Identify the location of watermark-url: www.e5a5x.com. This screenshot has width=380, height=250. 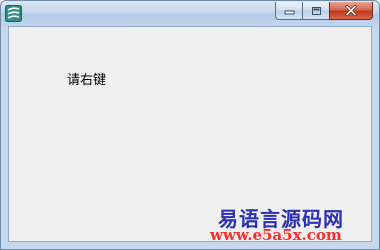
(276, 235).